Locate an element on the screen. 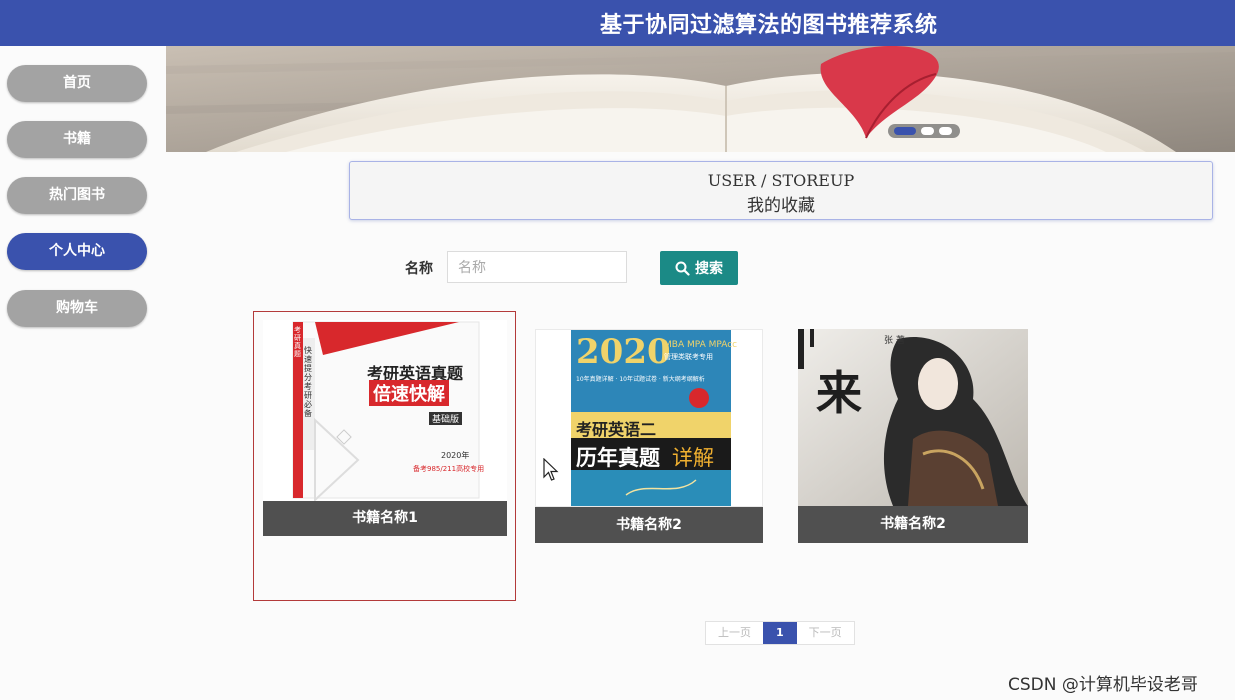  search-label: 名称 is located at coordinates (419, 269).